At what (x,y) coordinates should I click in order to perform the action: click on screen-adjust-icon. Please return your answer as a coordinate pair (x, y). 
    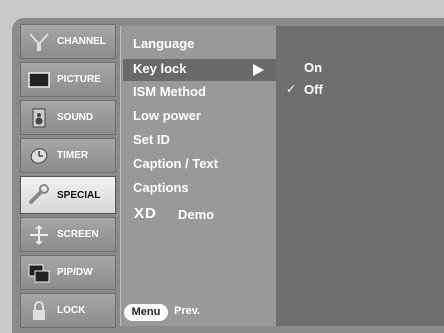
    Looking at the image, I should click on (39, 235).